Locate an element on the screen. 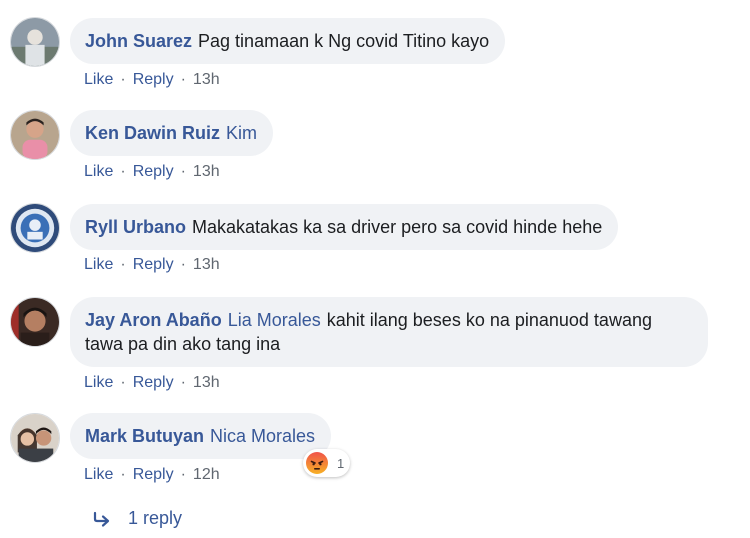 Image resolution: width=750 pixels, height=538 pixels. comment-actions: Like · Reply · 12h is located at coordinates (152, 474).